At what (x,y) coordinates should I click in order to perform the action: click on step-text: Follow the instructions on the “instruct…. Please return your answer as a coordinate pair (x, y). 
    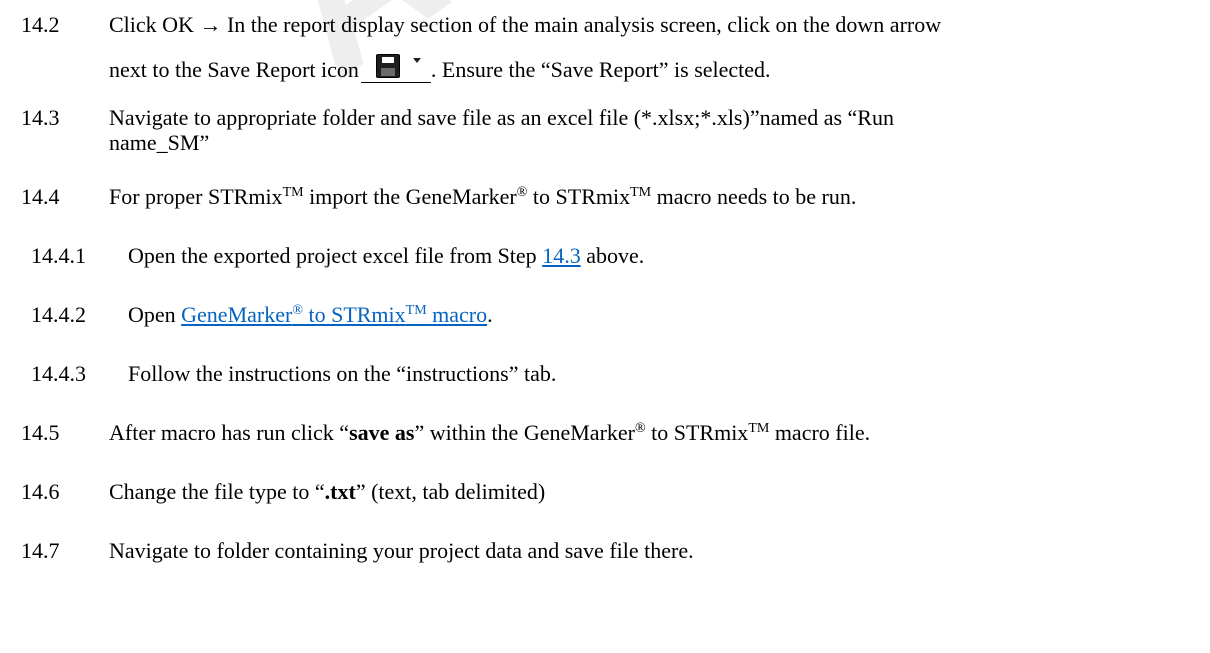
    Looking at the image, I should click on (342, 373).